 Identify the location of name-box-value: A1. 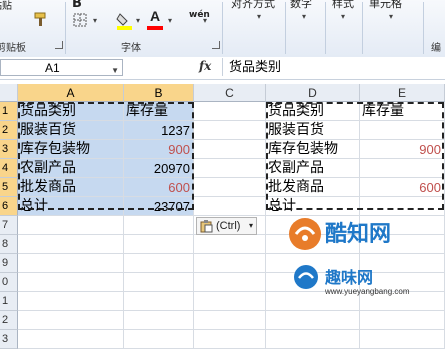
(52, 68).